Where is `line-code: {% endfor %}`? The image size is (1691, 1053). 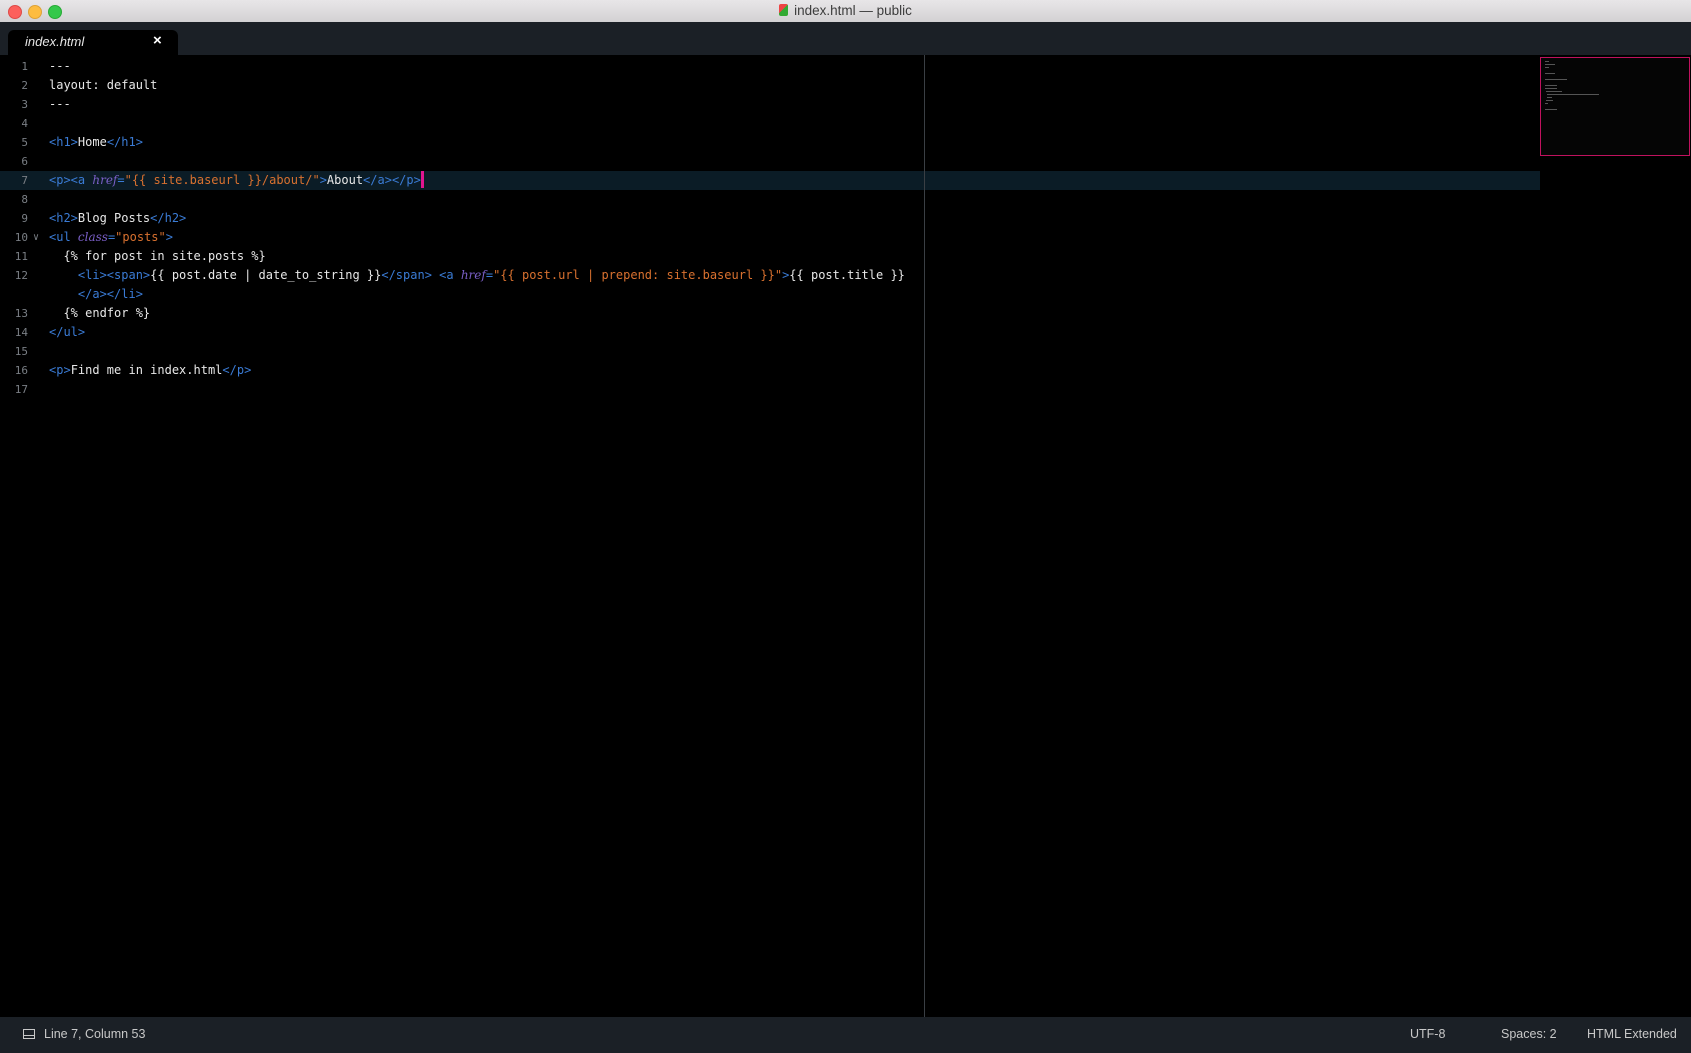
line-code: {% endfor %} is located at coordinates (100, 313).